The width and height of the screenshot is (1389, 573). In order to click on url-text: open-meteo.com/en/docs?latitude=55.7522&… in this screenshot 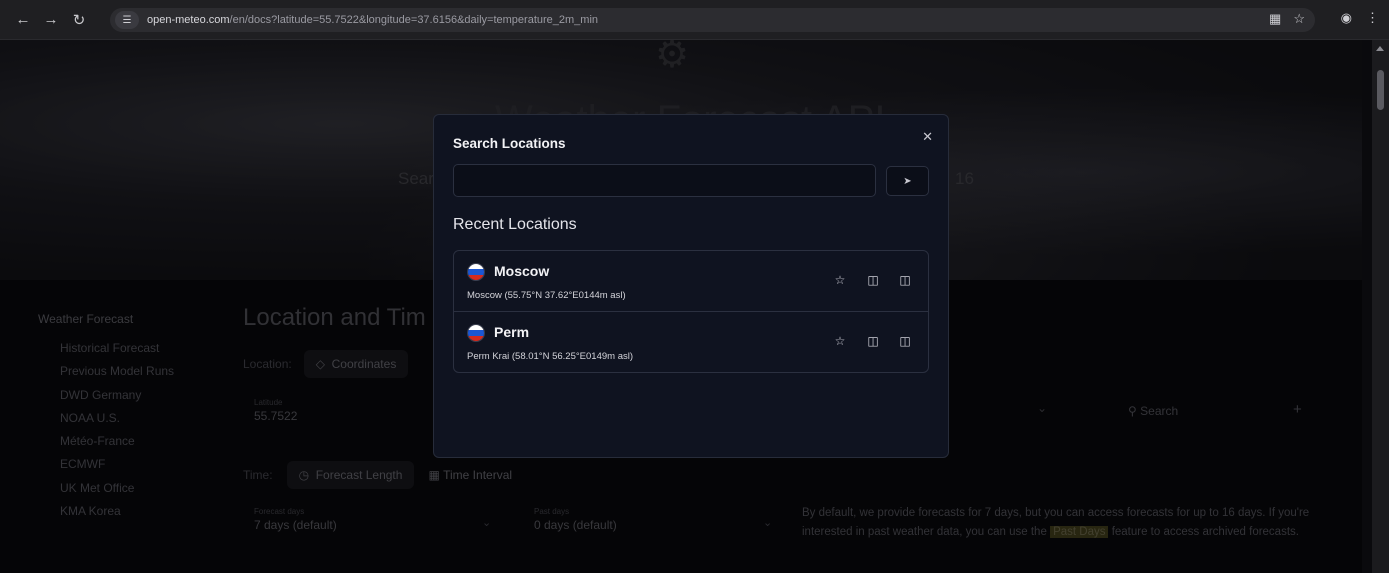, I will do `click(372, 20)`.